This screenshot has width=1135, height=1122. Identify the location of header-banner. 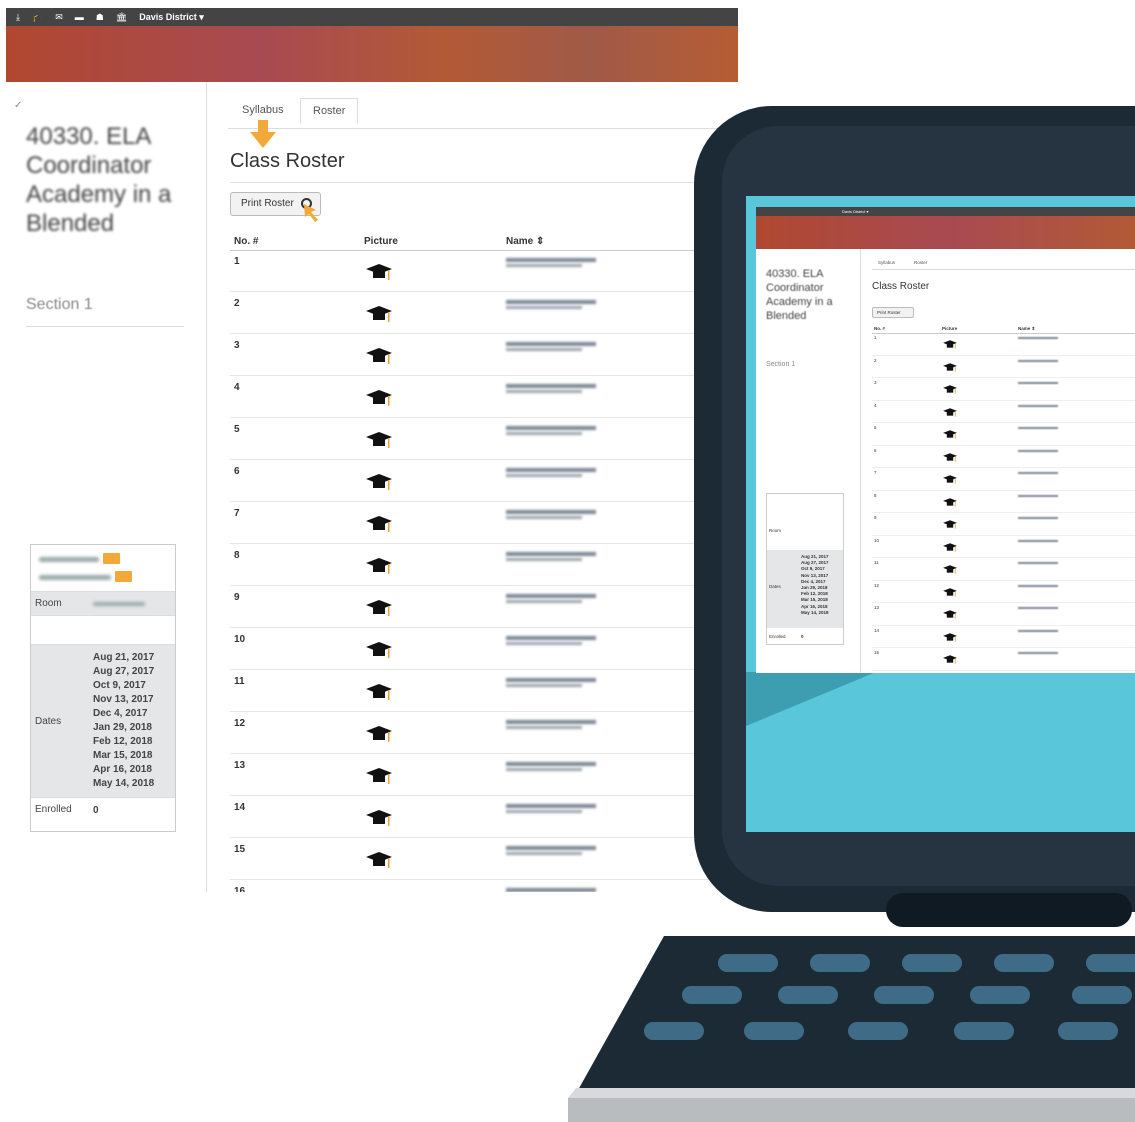
(372, 54).